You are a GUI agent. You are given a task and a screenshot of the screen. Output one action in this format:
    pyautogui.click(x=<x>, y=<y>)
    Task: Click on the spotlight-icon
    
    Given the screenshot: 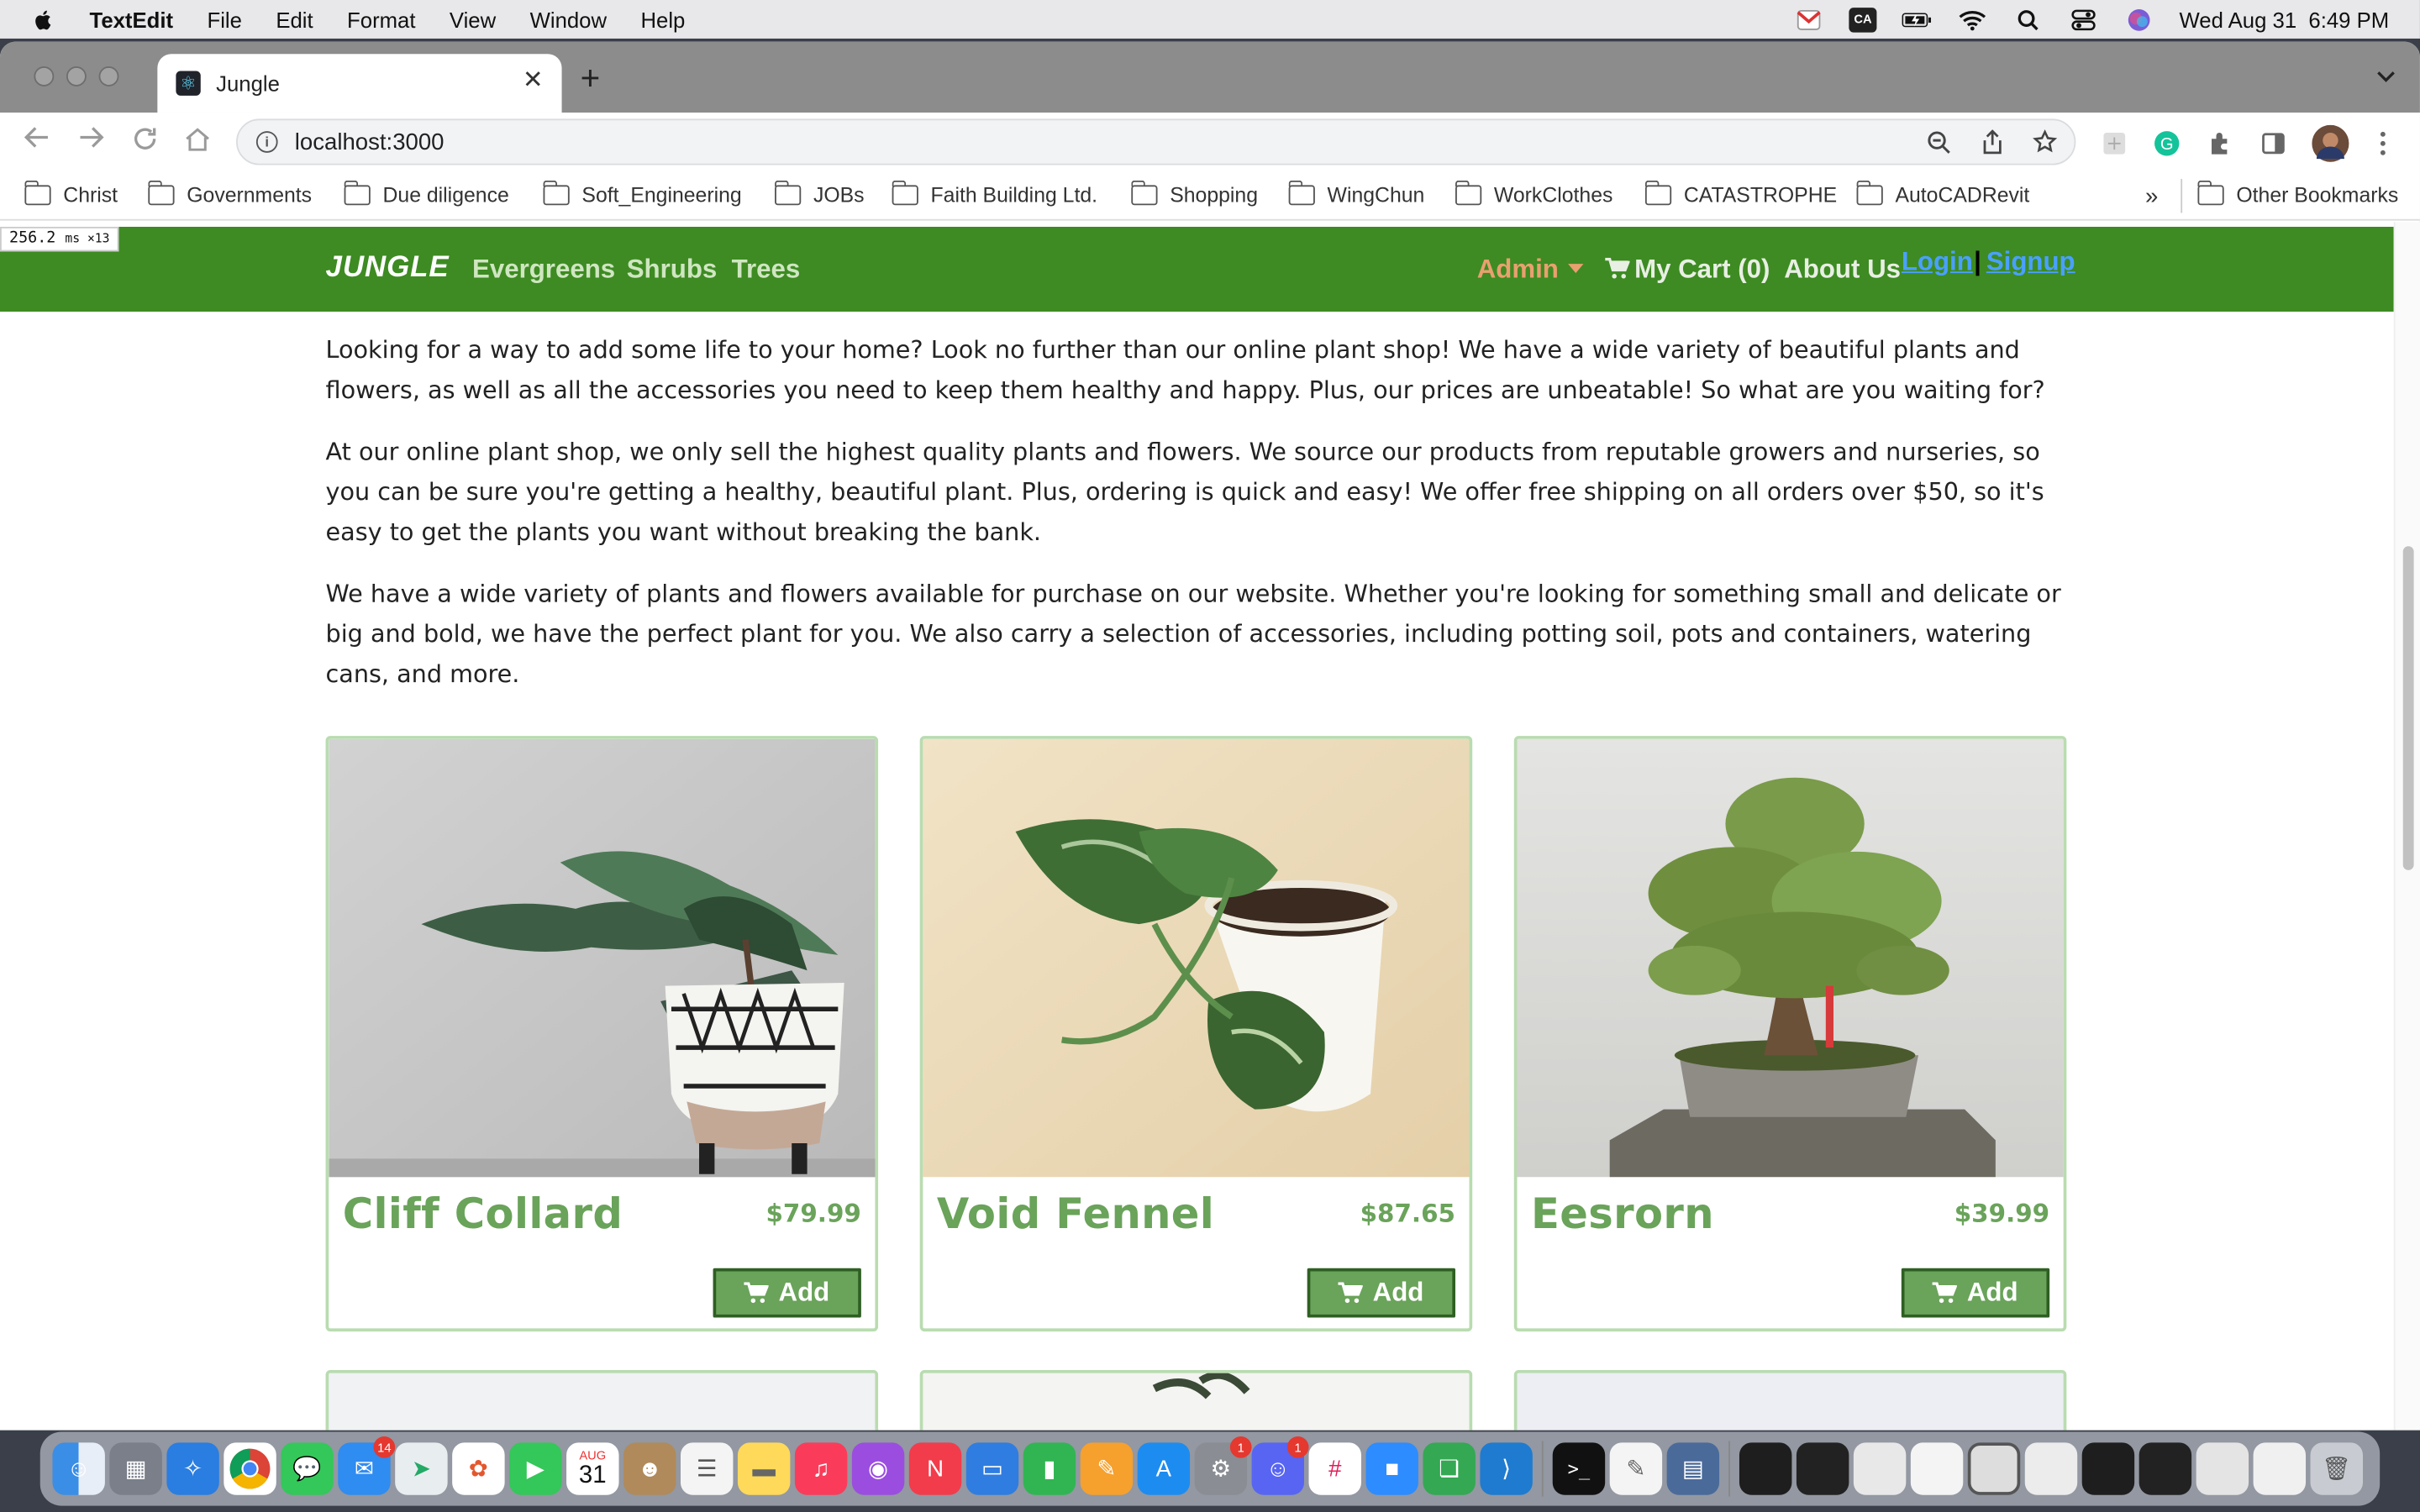 What is the action you would take?
    pyautogui.click(x=2028, y=19)
    